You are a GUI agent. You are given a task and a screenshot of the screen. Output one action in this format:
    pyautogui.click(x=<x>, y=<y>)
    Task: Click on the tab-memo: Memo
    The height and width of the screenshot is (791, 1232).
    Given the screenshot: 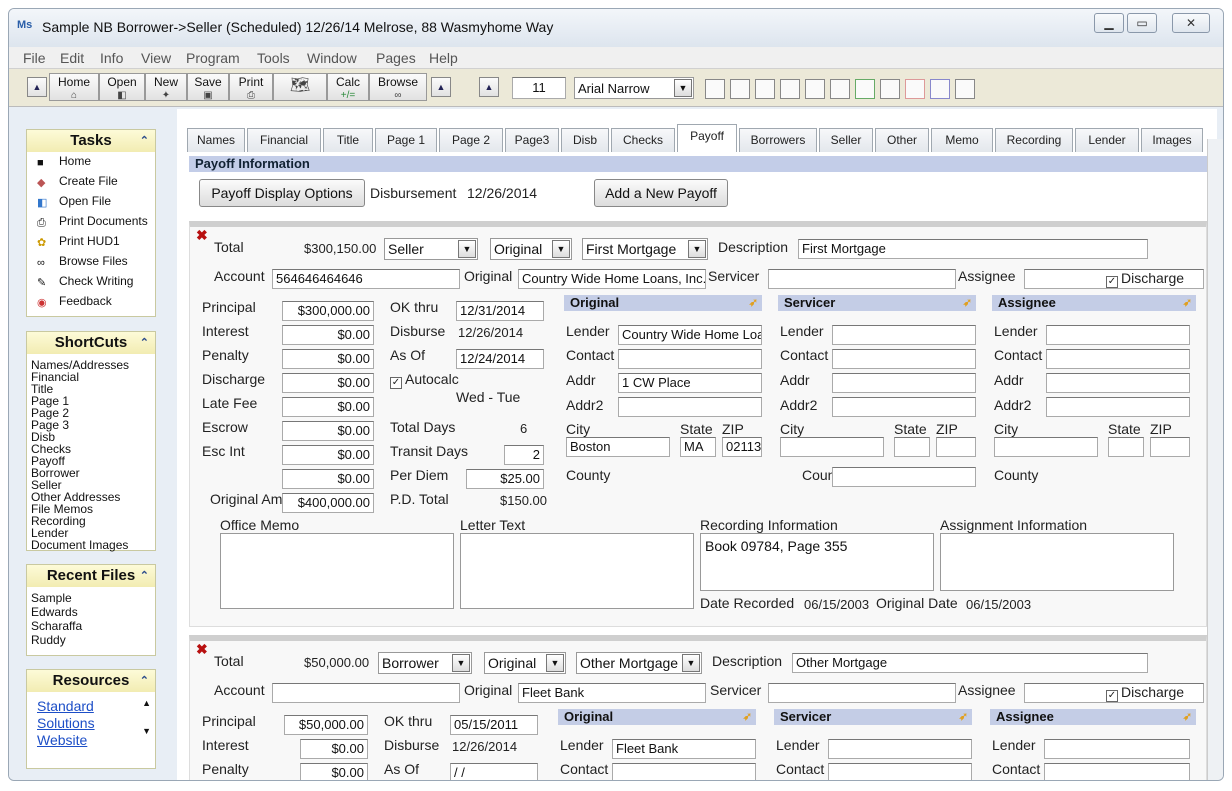 What is the action you would take?
    pyautogui.click(x=962, y=140)
    